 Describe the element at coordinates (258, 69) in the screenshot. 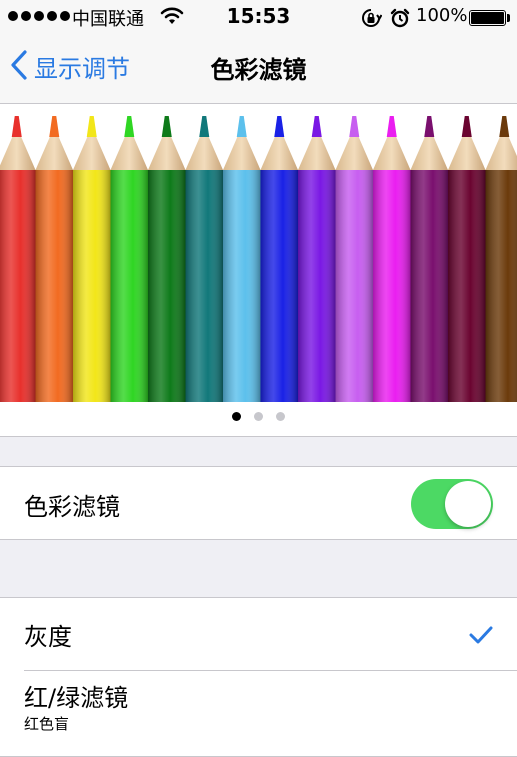

I see `navigation-bar: 显示调节 色彩滤镜` at that location.